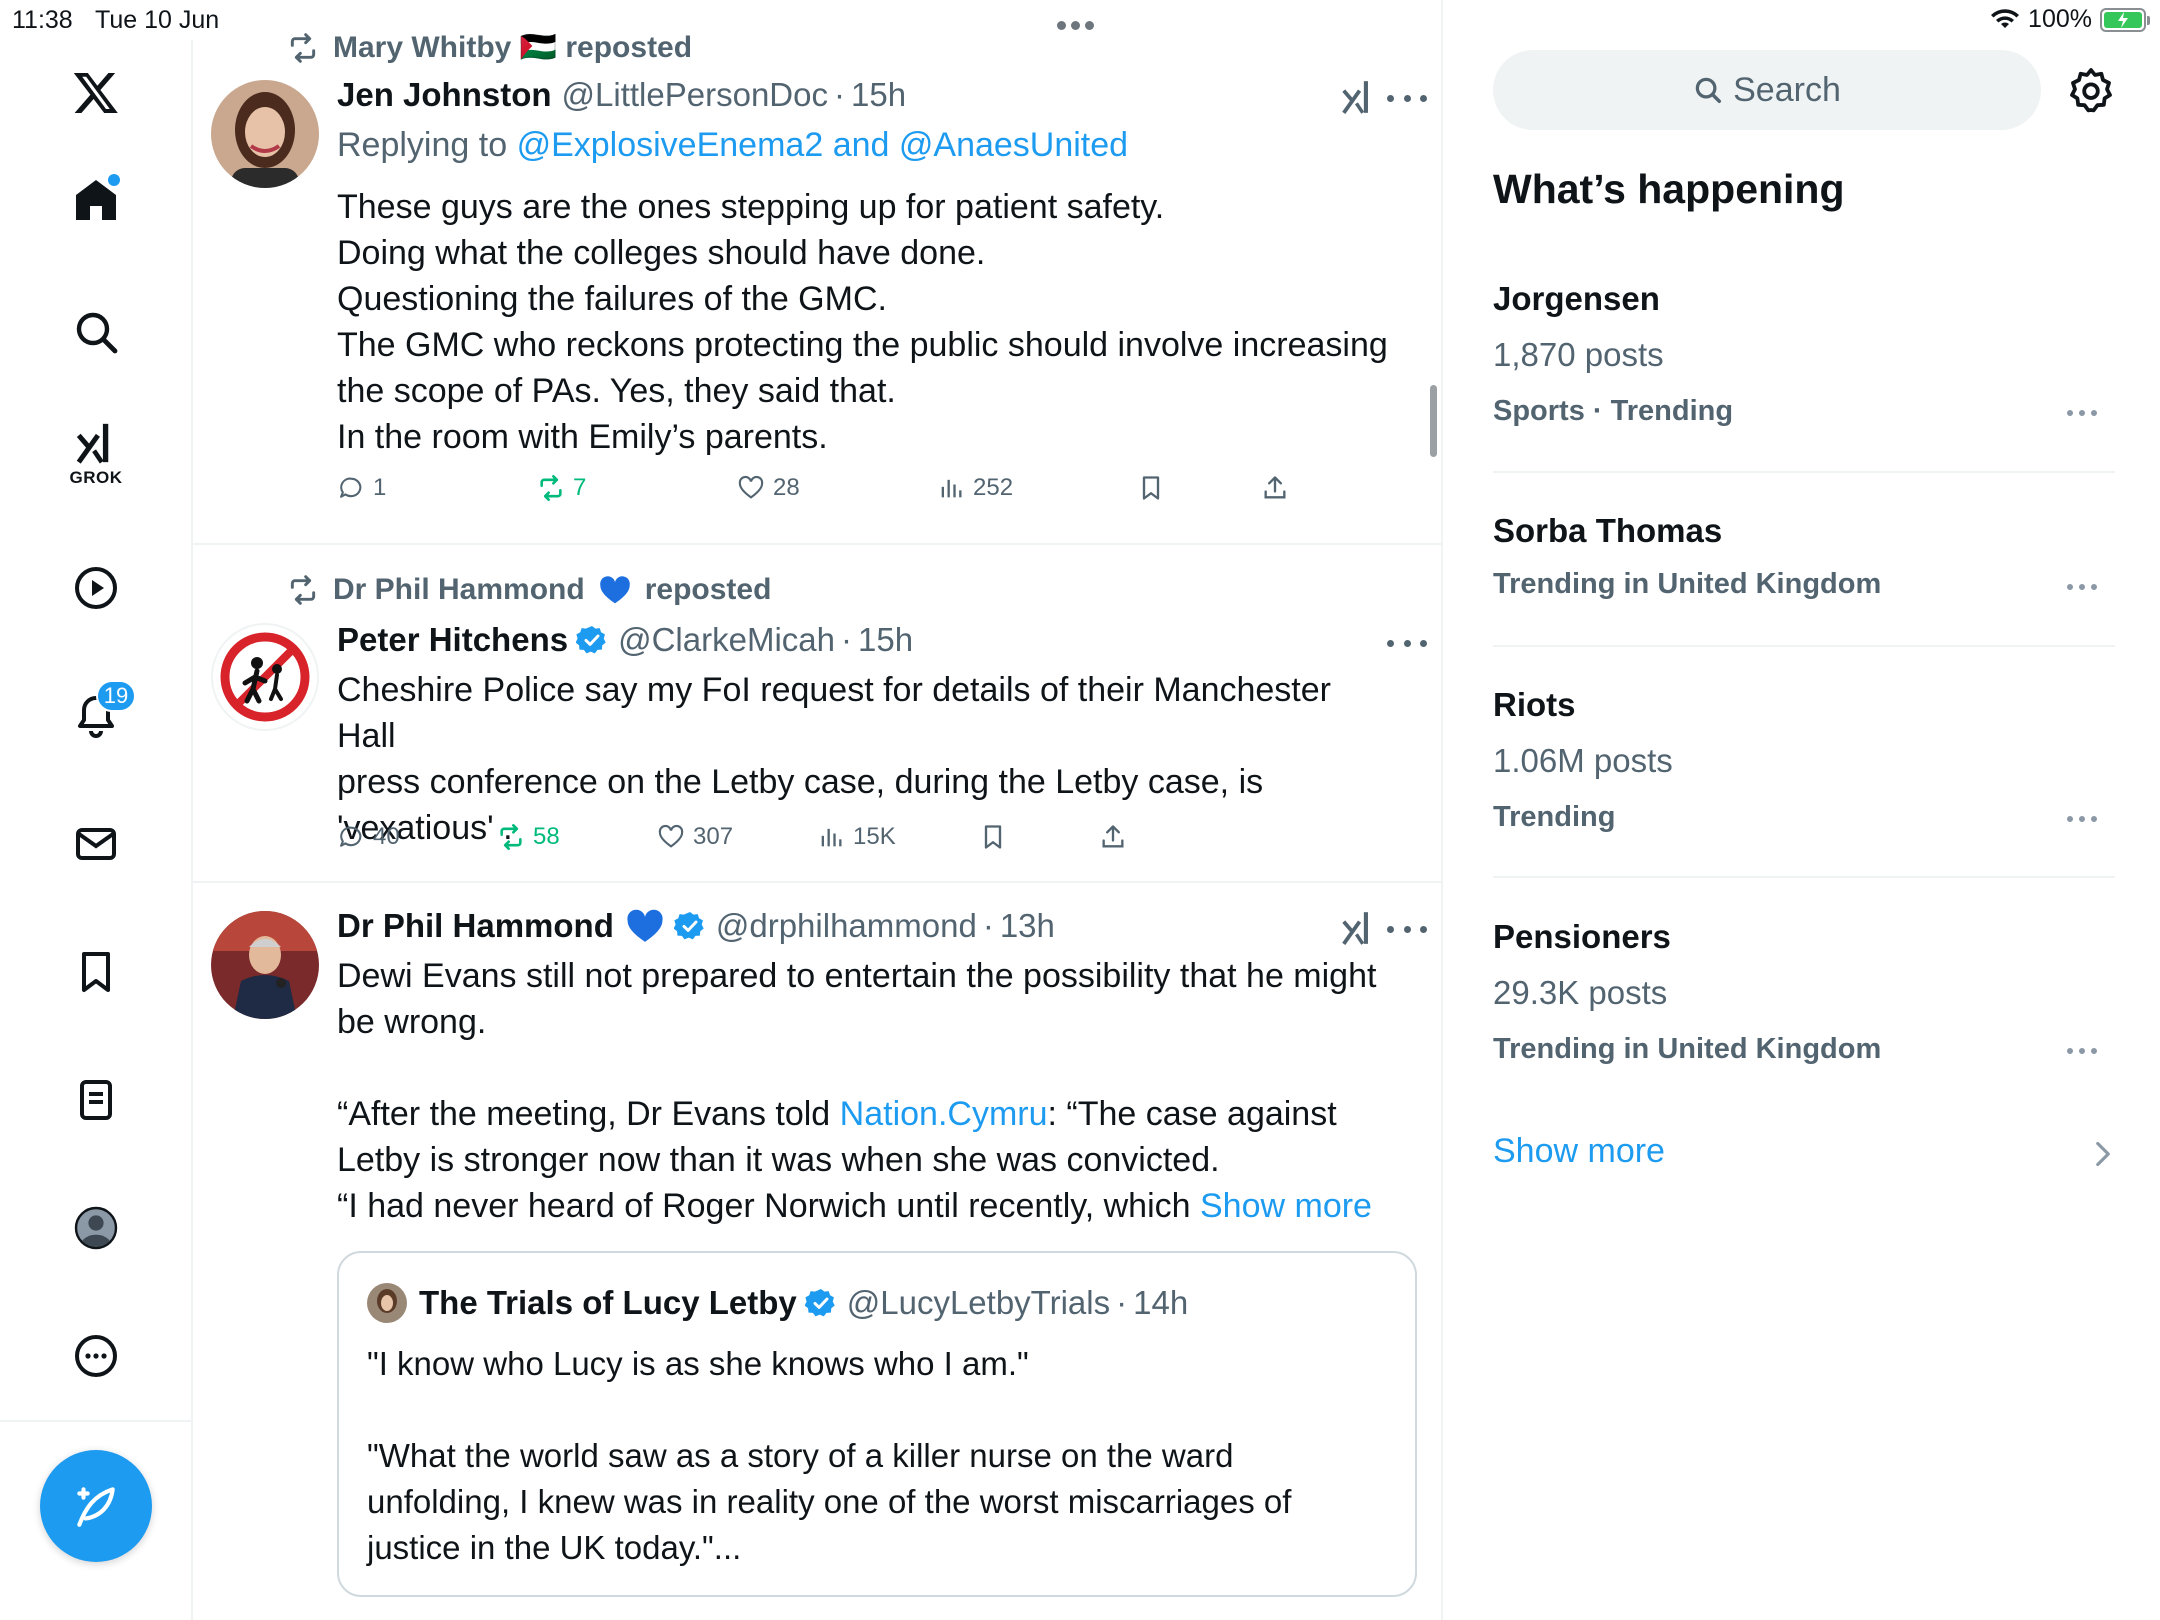 The height and width of the screenshot is (1620, 2160). Describe the element at coordinates (96, 200) in the screenshot. I see `home-icon` at that location.